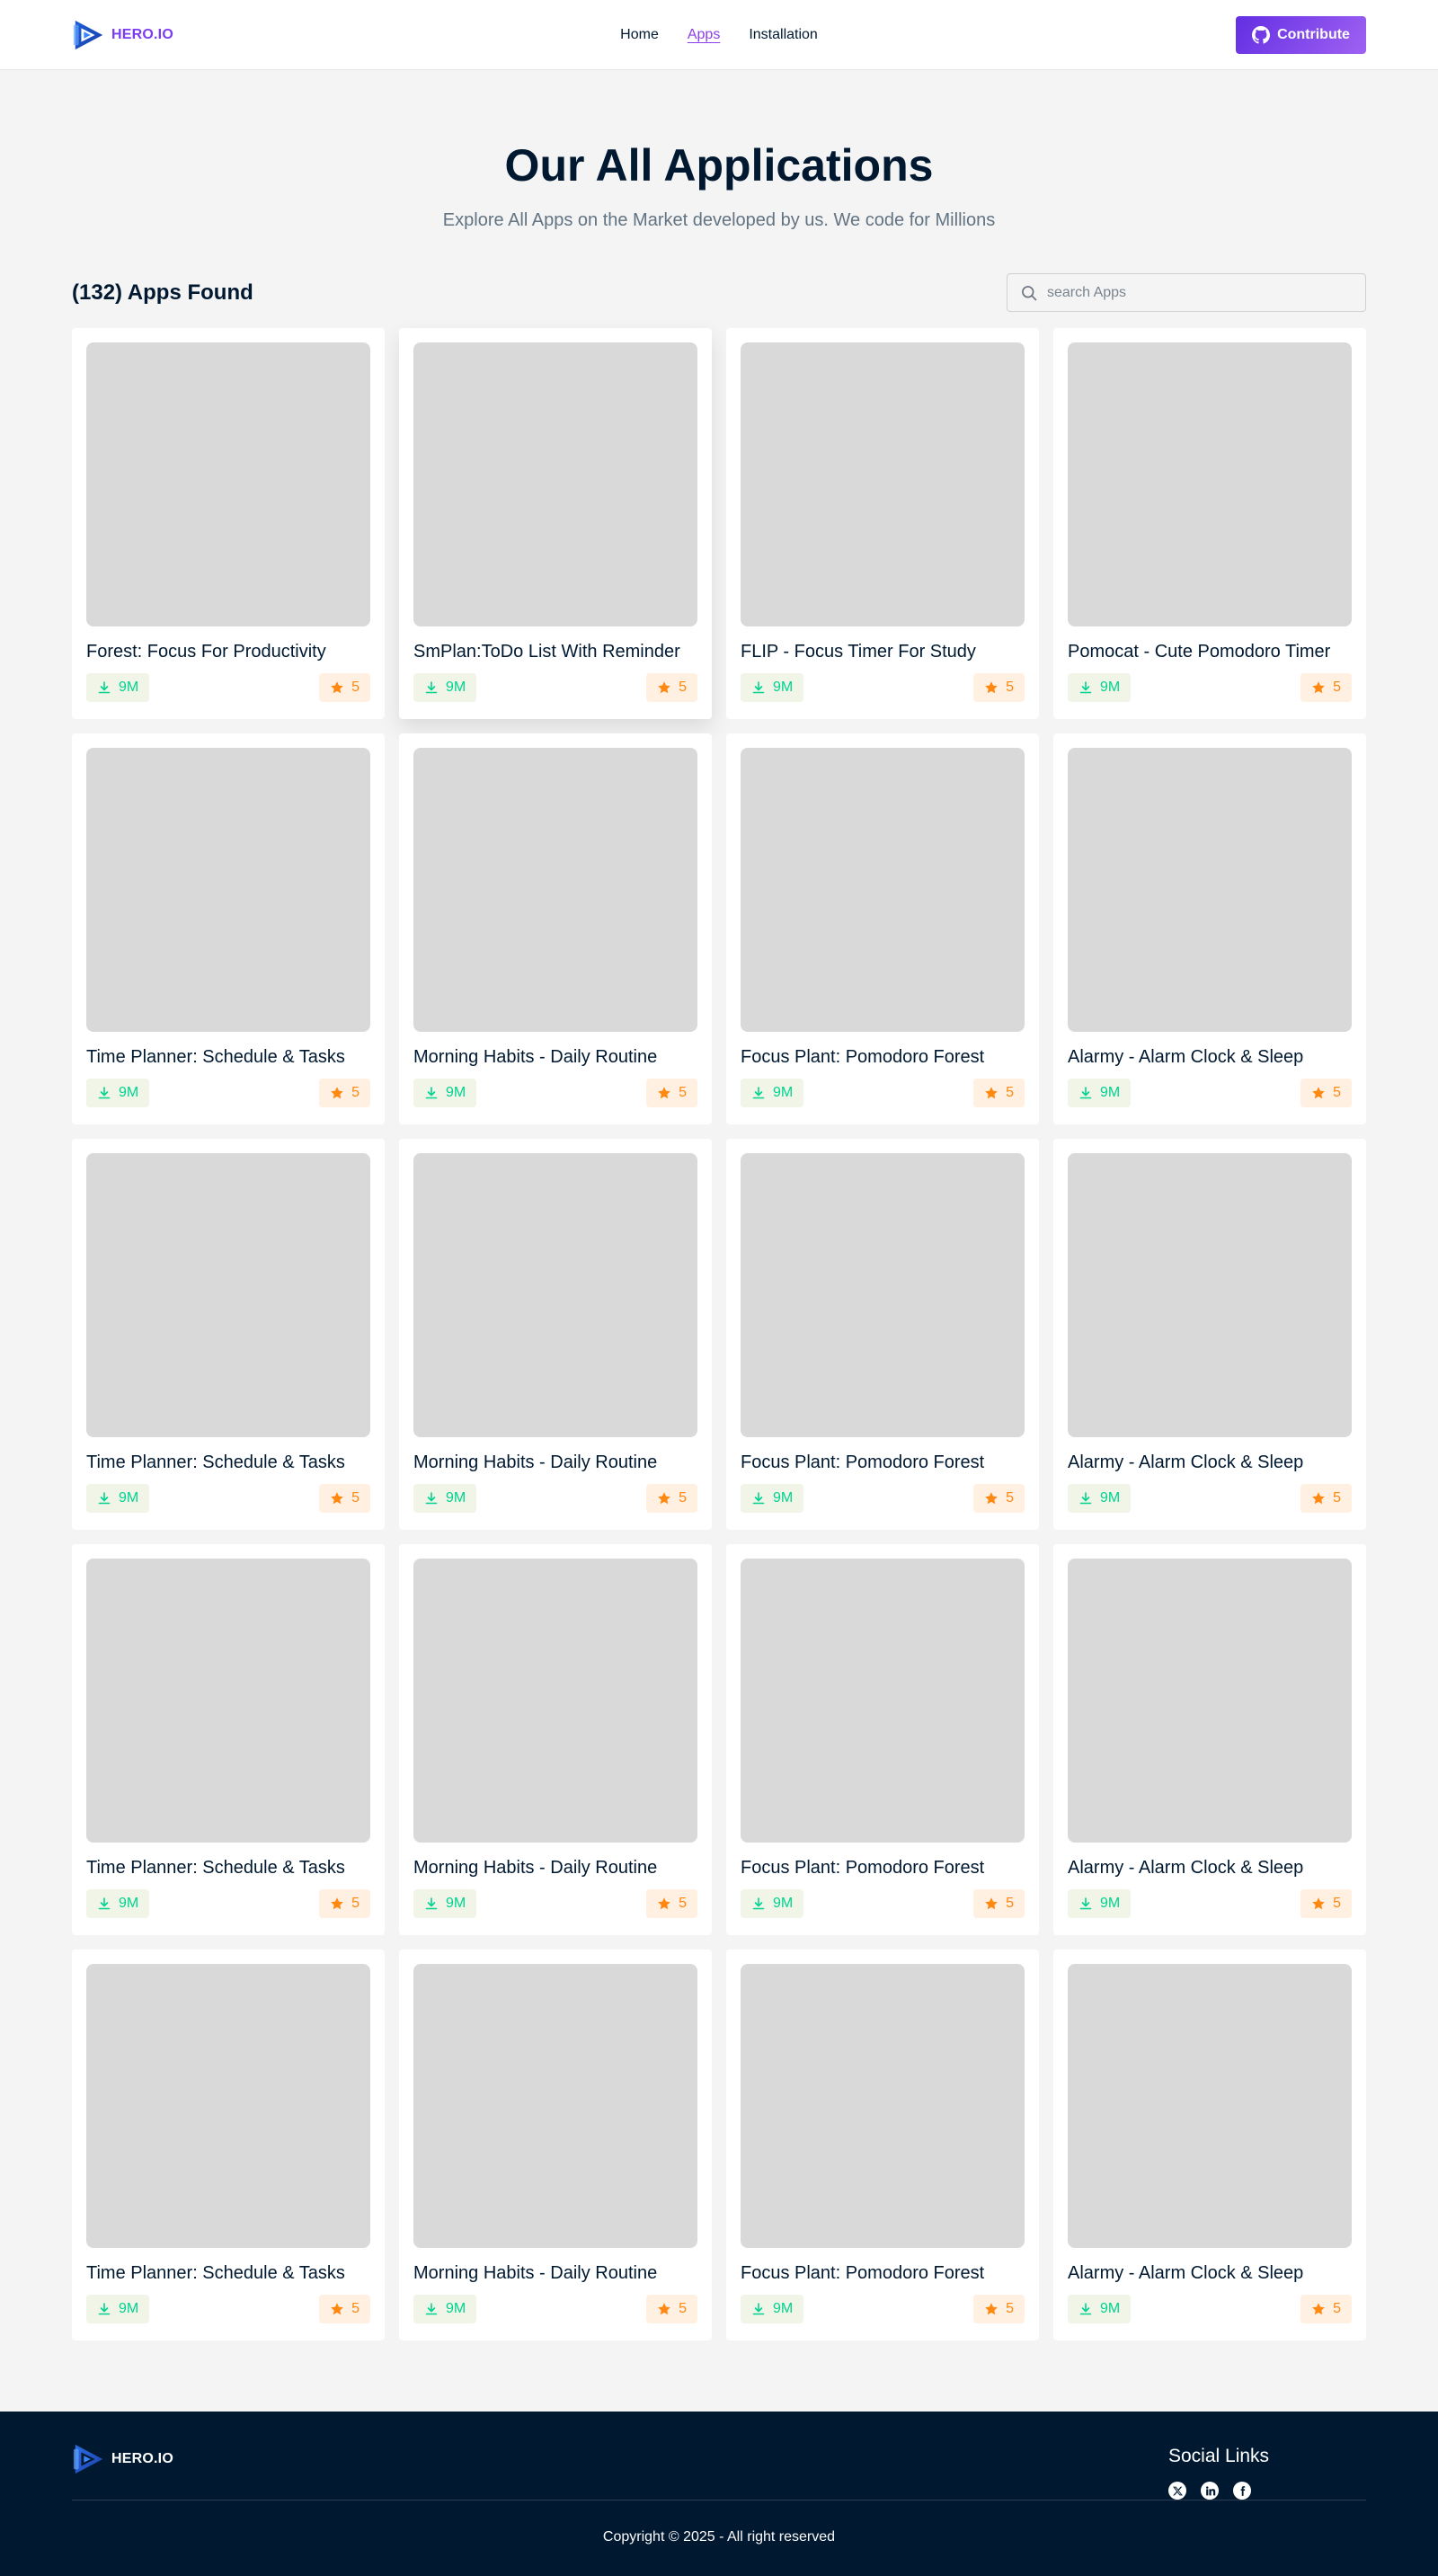 This screenshot has width=1438, height=2576. Describe the element at coordinates (1195, 292) in the screenshot. I see `search-input` at that location.